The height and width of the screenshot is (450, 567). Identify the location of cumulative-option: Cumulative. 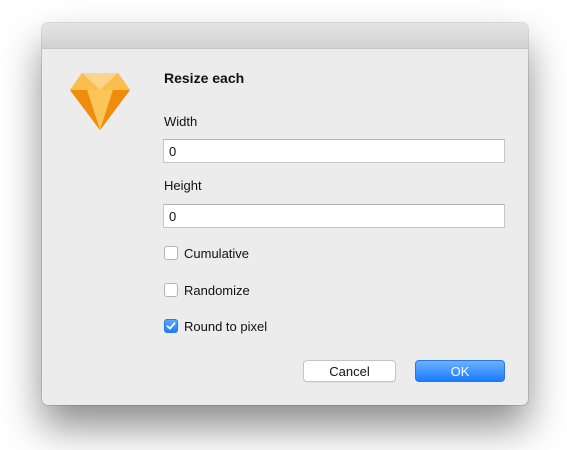
(206, 253).